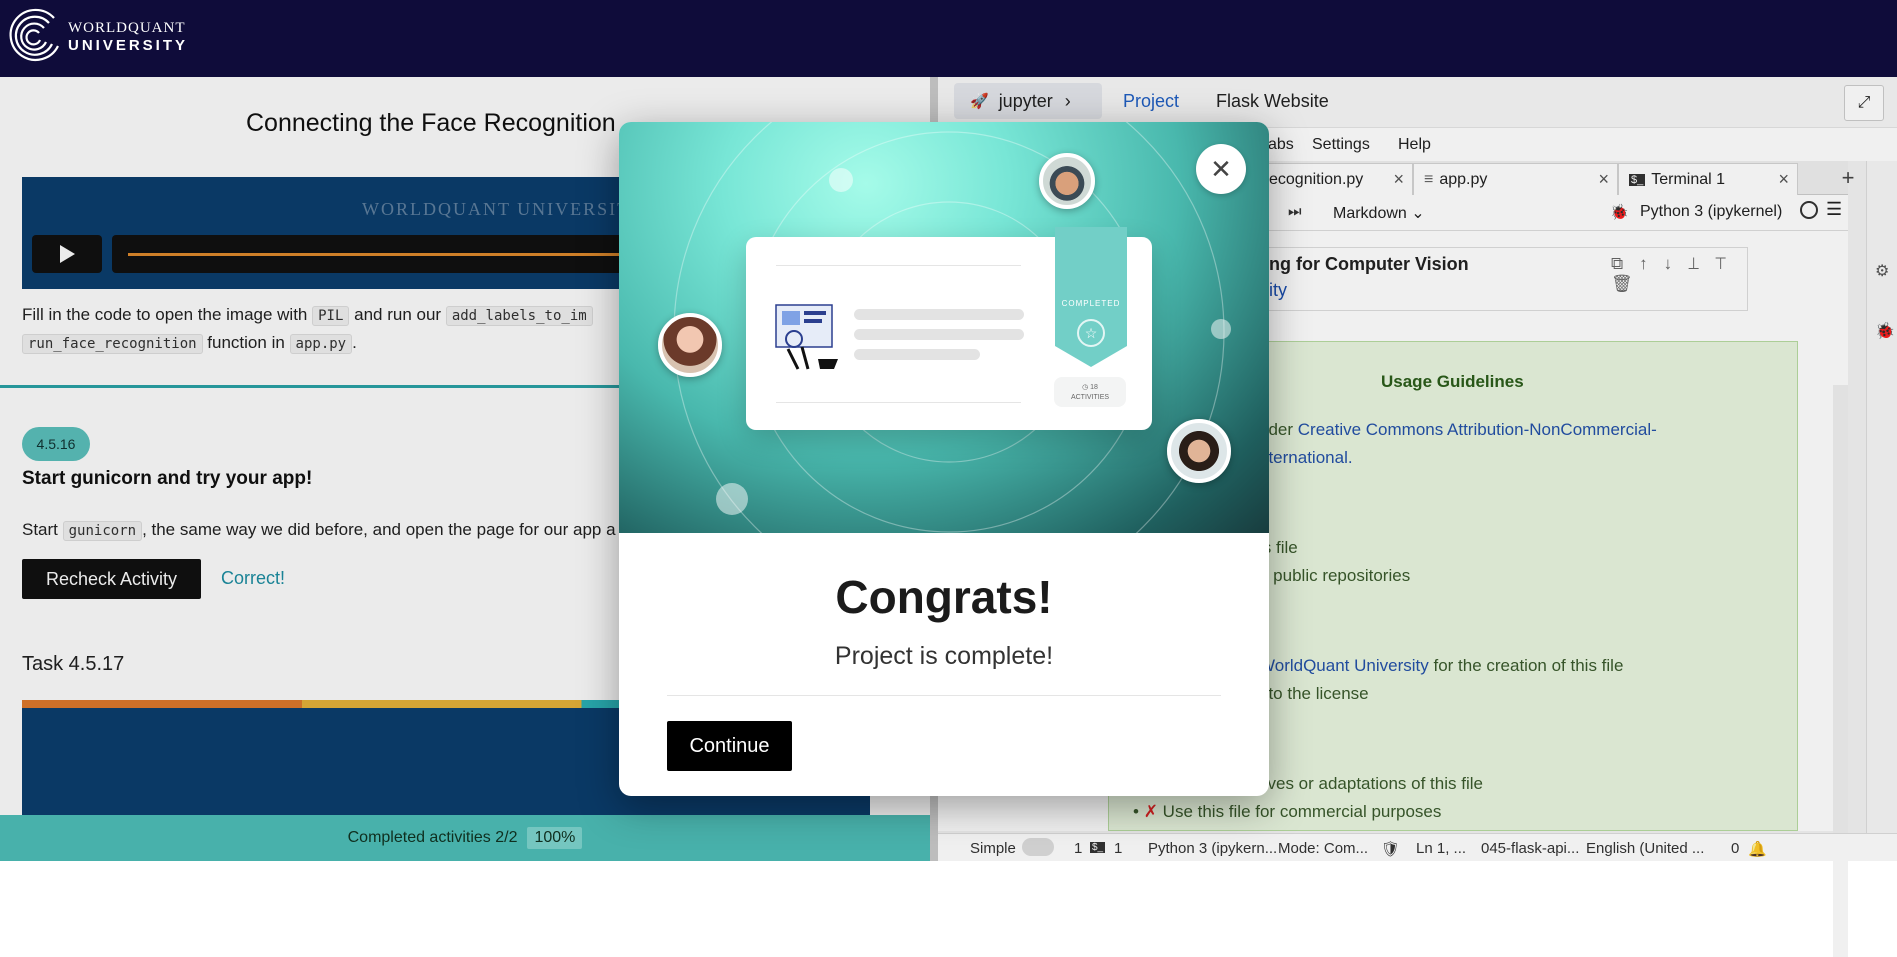 Image resolution: width=1897 pixels, height=957 pixels. I want to click on modal-divider, so click(944, 695).